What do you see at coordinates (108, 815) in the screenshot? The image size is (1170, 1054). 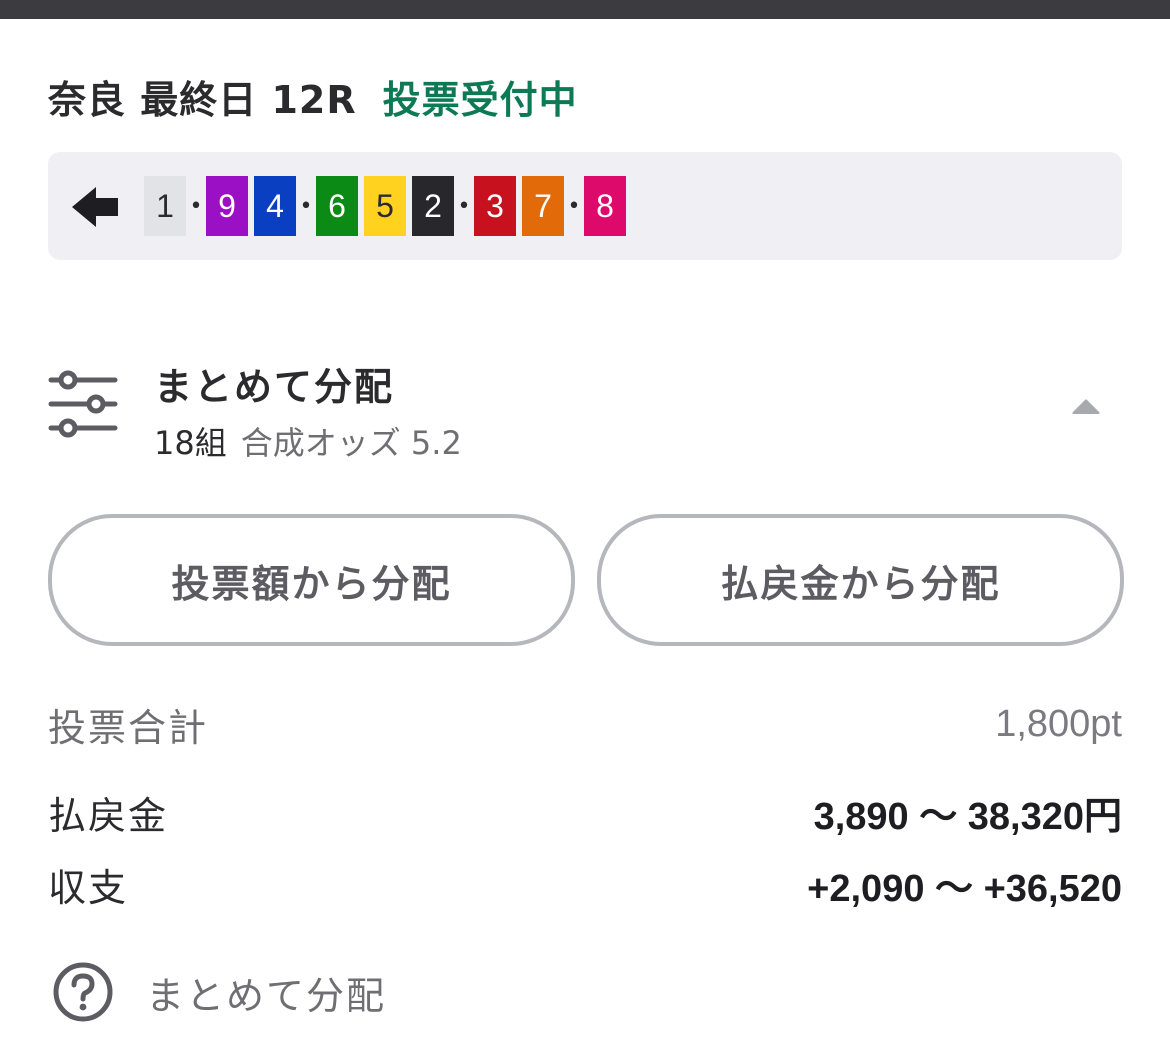 I see `payout-label: 払戻金` at bounding box center [108, 815].